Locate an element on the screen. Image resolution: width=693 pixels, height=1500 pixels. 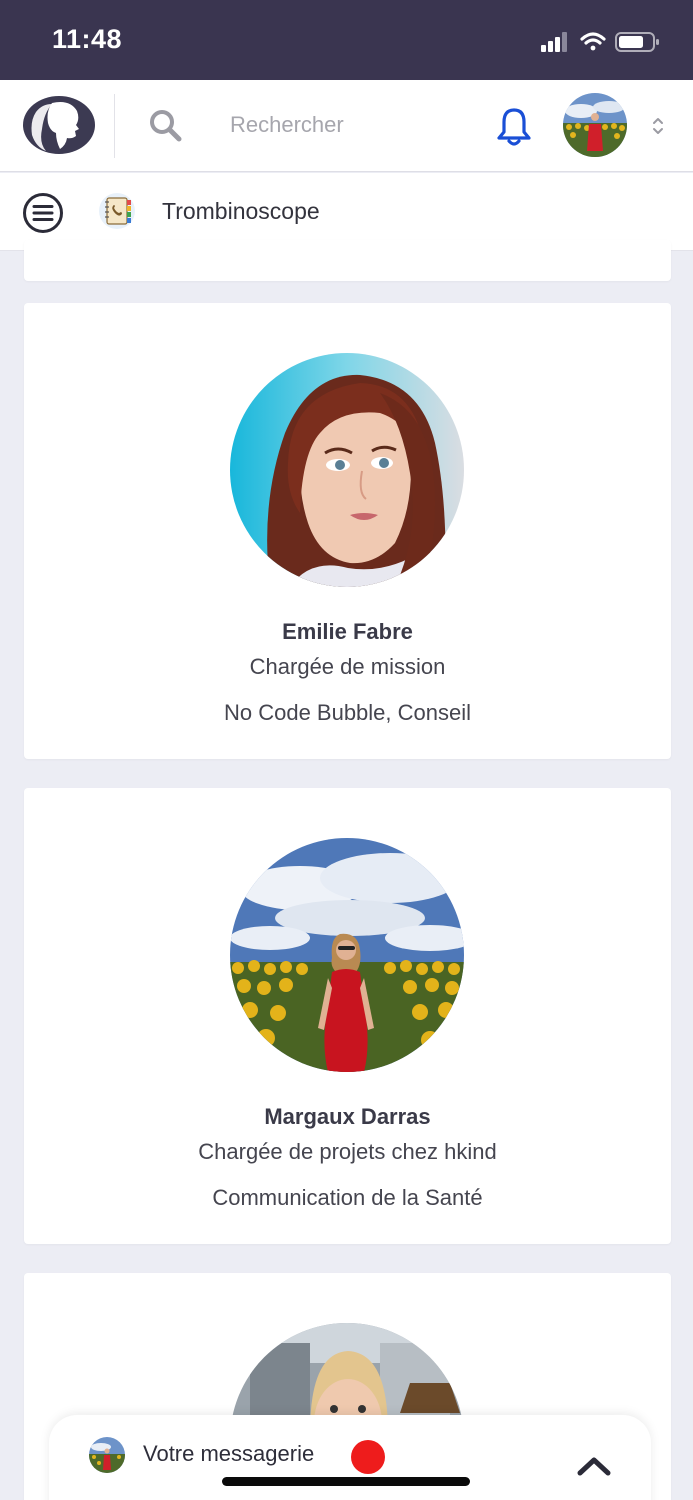
home-indicator is located at coordinates (346, 1481).